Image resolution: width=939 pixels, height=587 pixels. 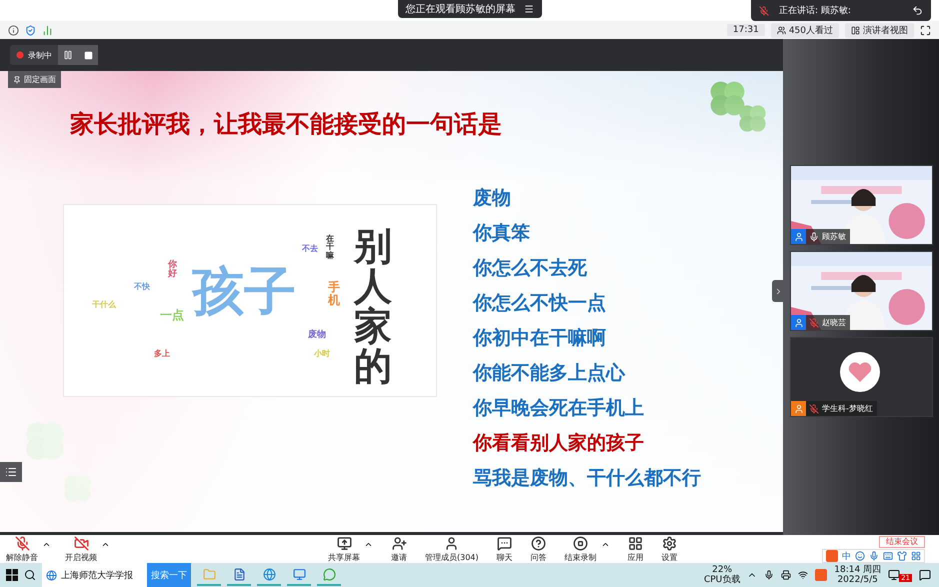 What do you see at coordinates (452, 543) in the screenshot?
I see `person-icon` at bounding box center [452, 543].